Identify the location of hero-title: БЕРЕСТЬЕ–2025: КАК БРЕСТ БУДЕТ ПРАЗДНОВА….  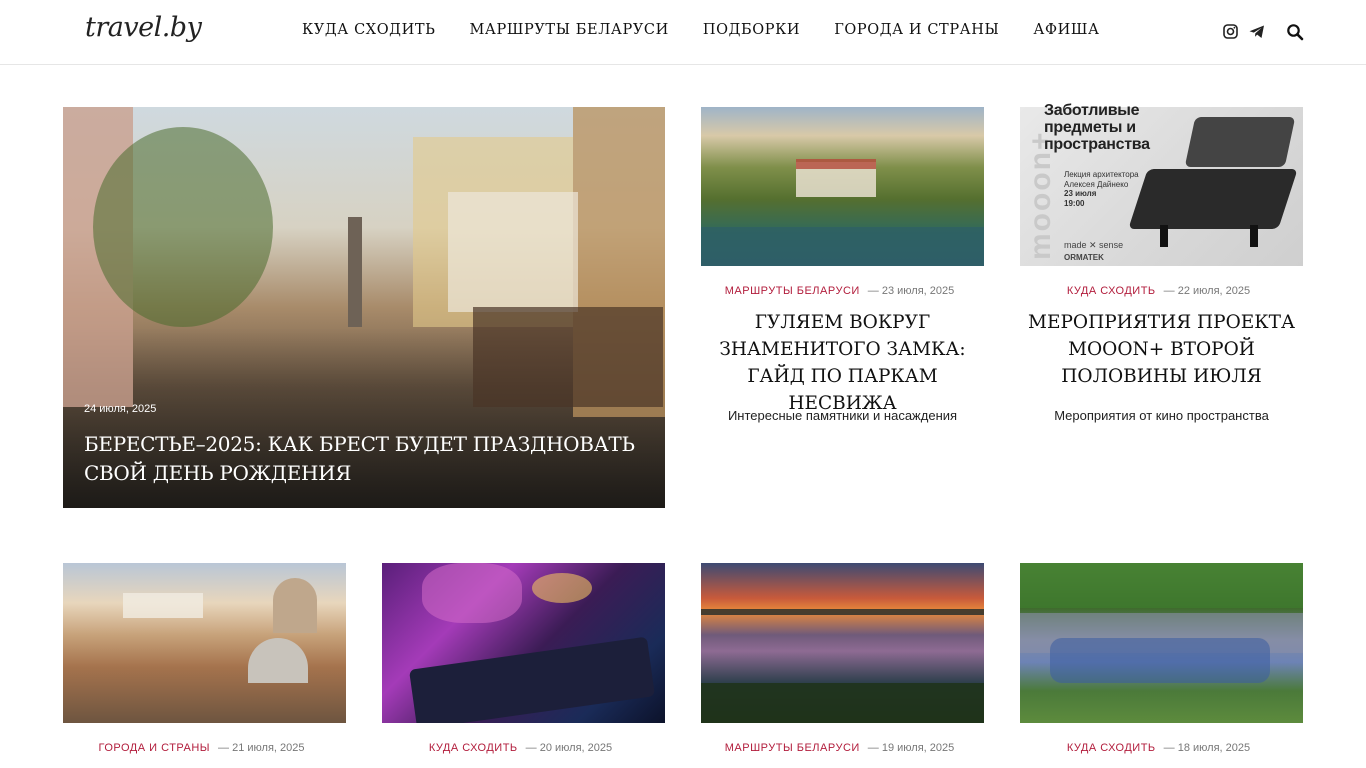
(369, 459).